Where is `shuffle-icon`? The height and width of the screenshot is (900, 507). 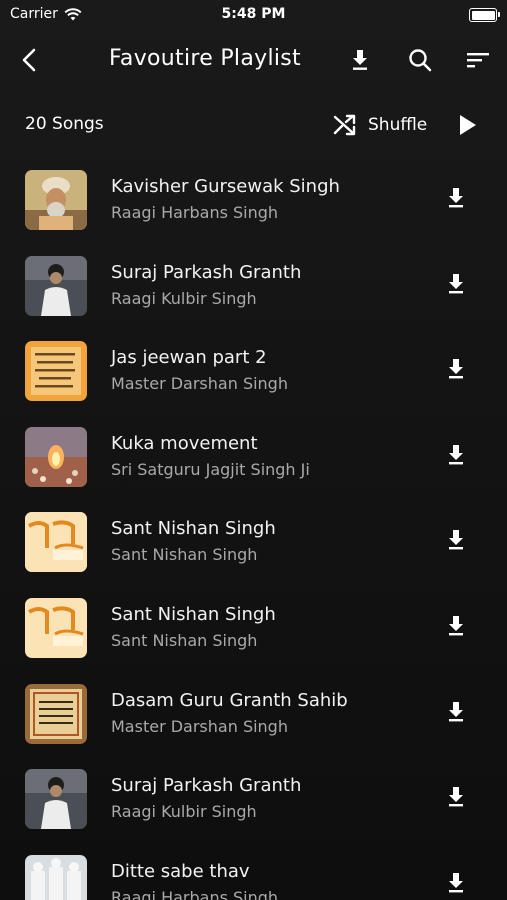
shuffle-icon is located at coordinates (344, 125).